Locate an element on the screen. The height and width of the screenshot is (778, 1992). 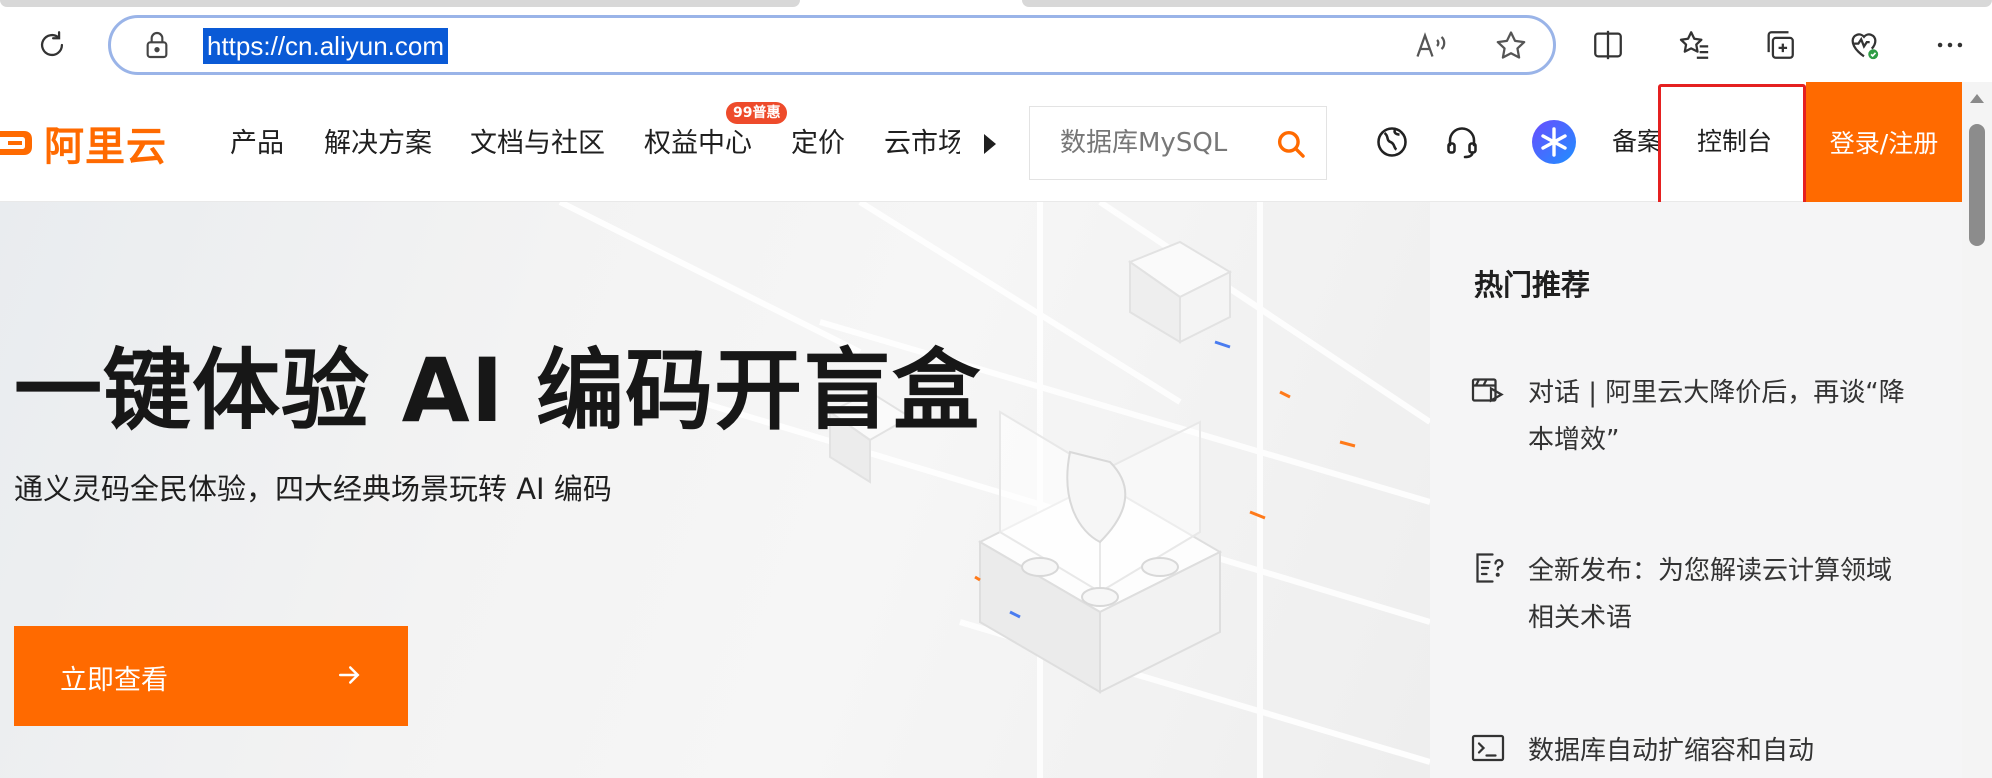
scrollbar-thumb is located at coordinates (1977, 185).